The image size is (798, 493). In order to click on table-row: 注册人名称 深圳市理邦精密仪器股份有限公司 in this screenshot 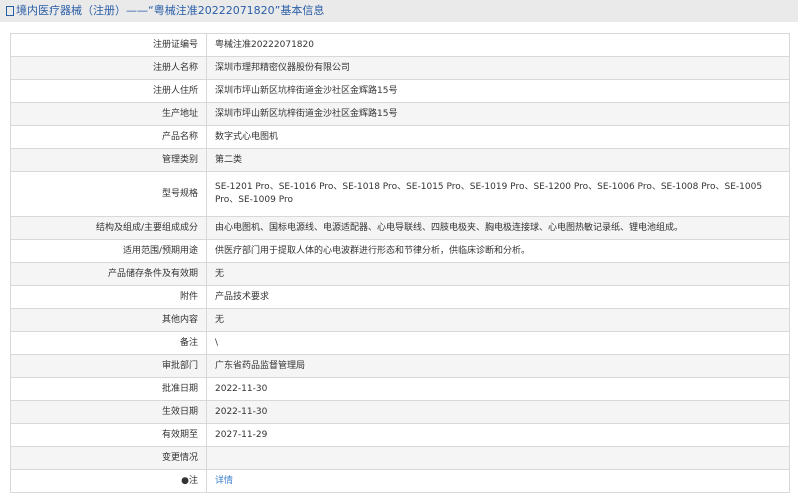, I will do `click(400, 68)`.